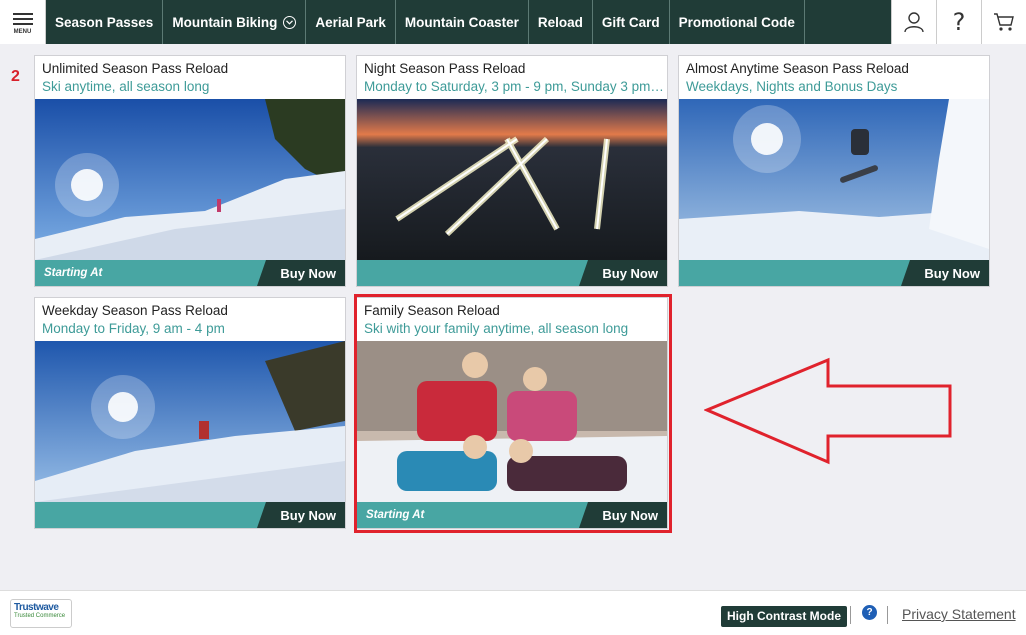  Describe the element at coordinates (22, 19) in the screenshot. I see `hamburger-icon` at that location.